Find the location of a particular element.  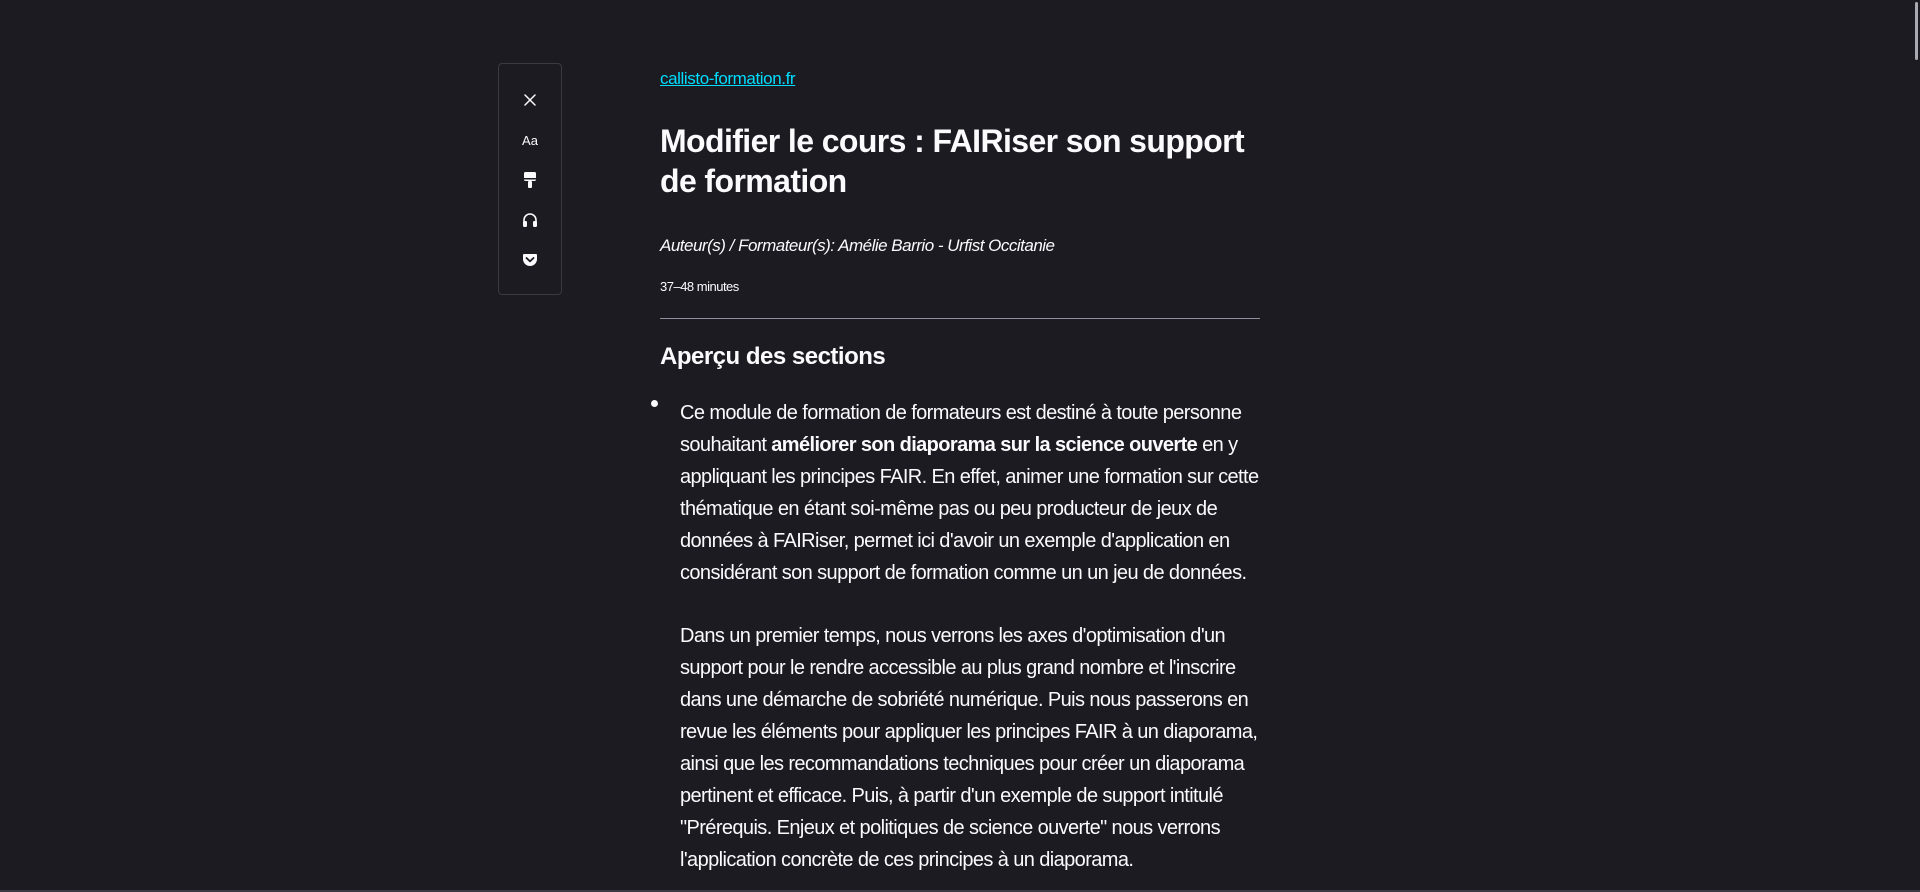

section-heading: Aperçu des sections is located at coordinates (773, 356).